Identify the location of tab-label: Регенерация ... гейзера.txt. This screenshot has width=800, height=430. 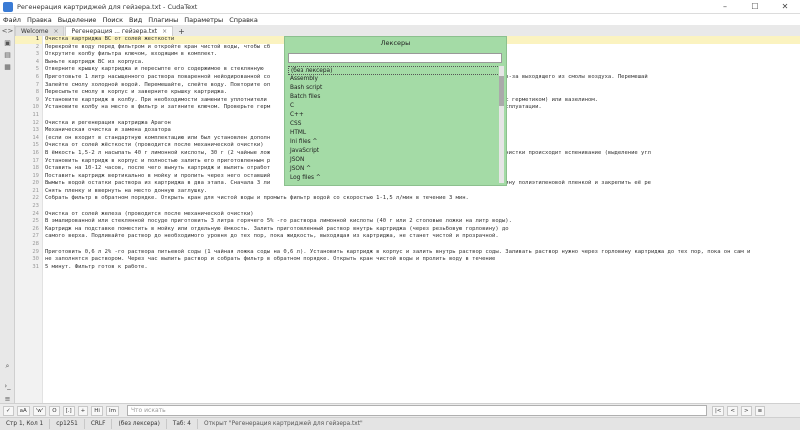
(114, 31).